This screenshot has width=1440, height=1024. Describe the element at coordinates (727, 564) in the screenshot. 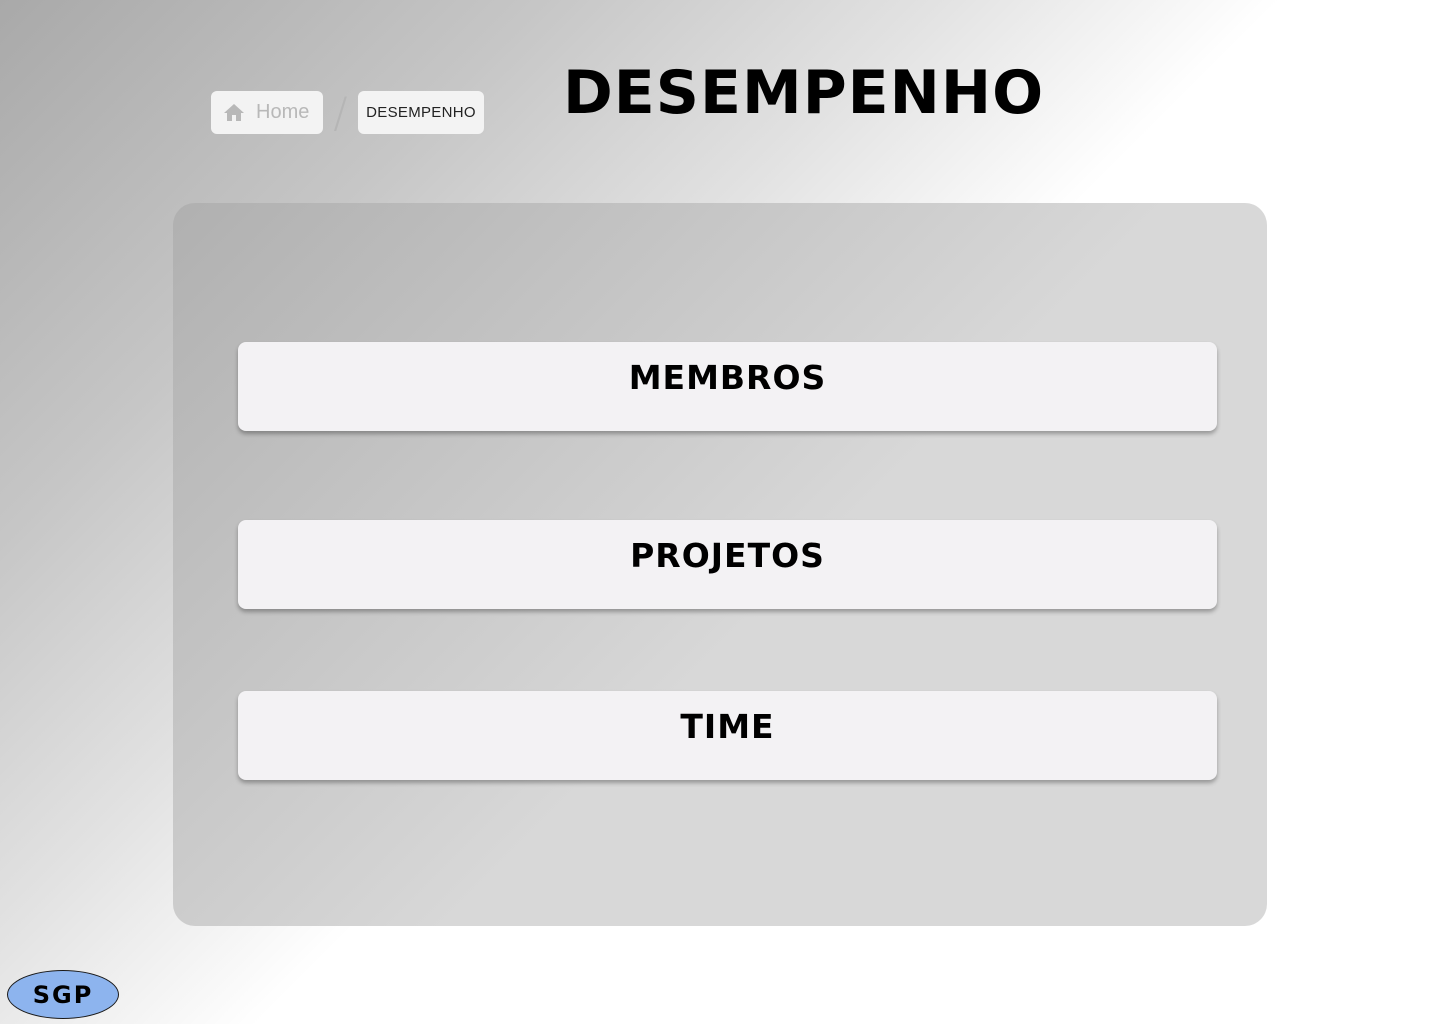

I see `projetos-button: PROJETOS` at that location.